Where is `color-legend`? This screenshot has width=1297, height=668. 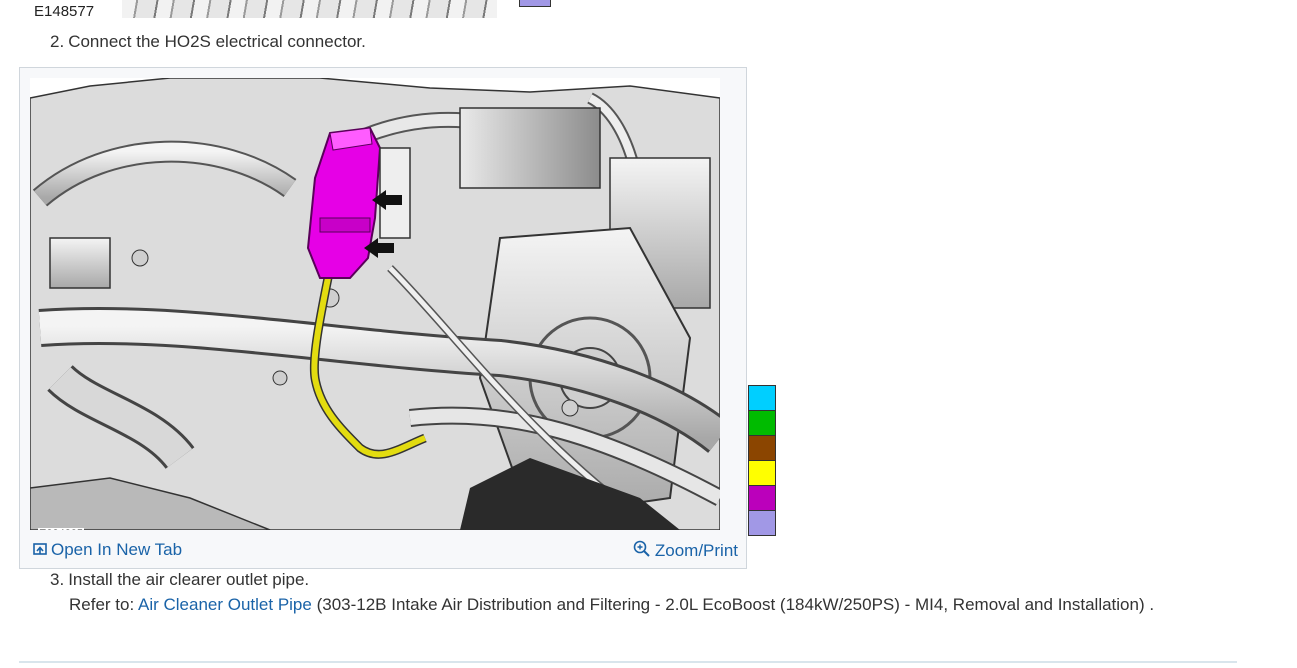 color-legend is located at coordinates (762, 460).